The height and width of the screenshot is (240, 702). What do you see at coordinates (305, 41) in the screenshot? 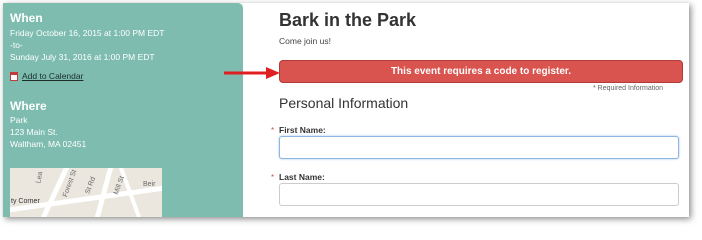
I see `event-subtitle: Come join us!` at bounding box center [305, 41].